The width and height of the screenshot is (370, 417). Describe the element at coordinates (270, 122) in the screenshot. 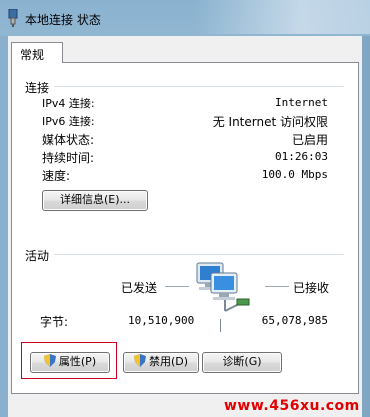

I see `ipv6-value: 无 Internet 访问权限` at that location.